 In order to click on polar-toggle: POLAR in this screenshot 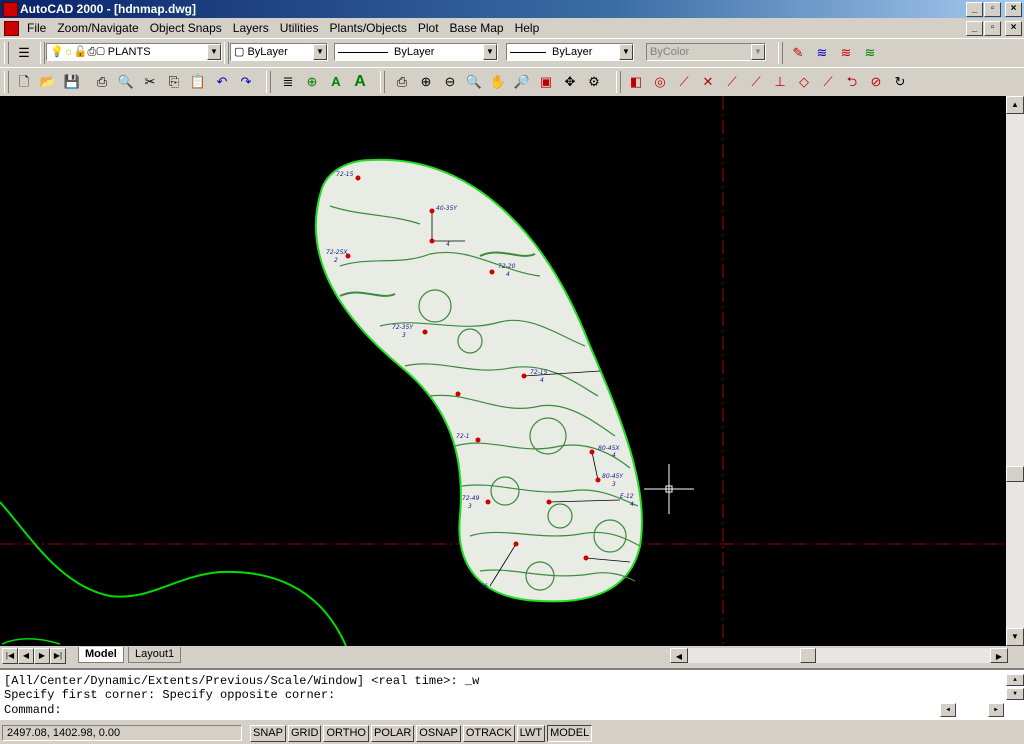, I will do `click(393, 733)`.